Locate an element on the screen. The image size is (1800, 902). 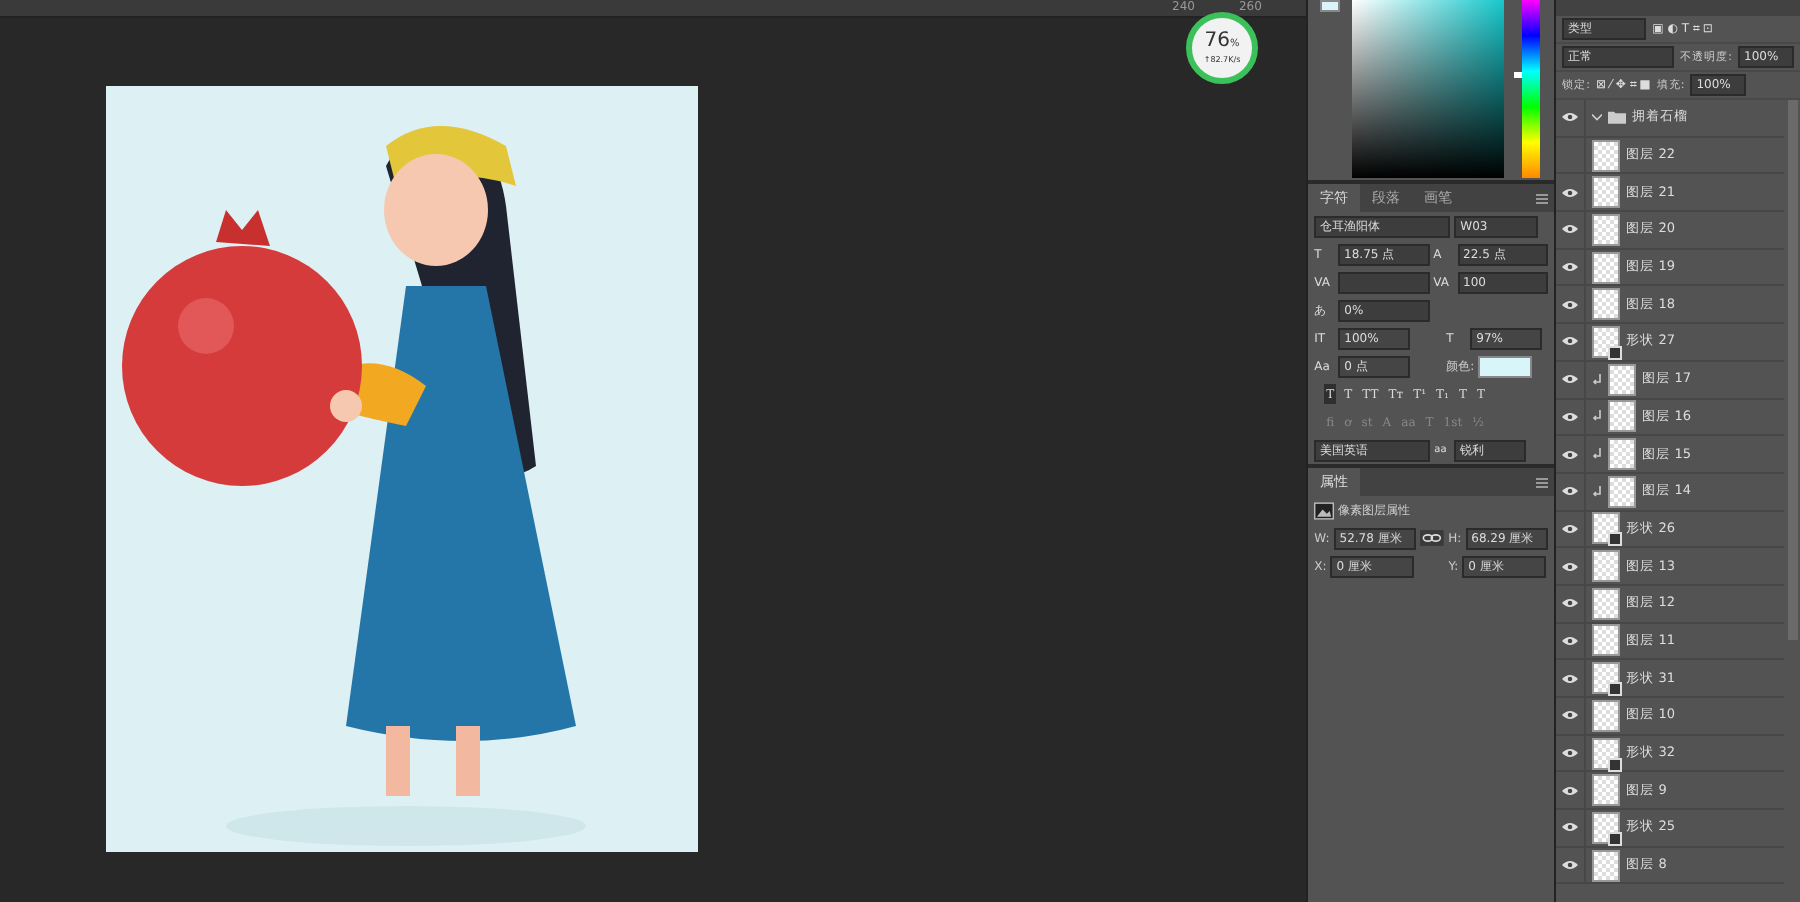
folder-icon is located at coordinates (1617, 117).